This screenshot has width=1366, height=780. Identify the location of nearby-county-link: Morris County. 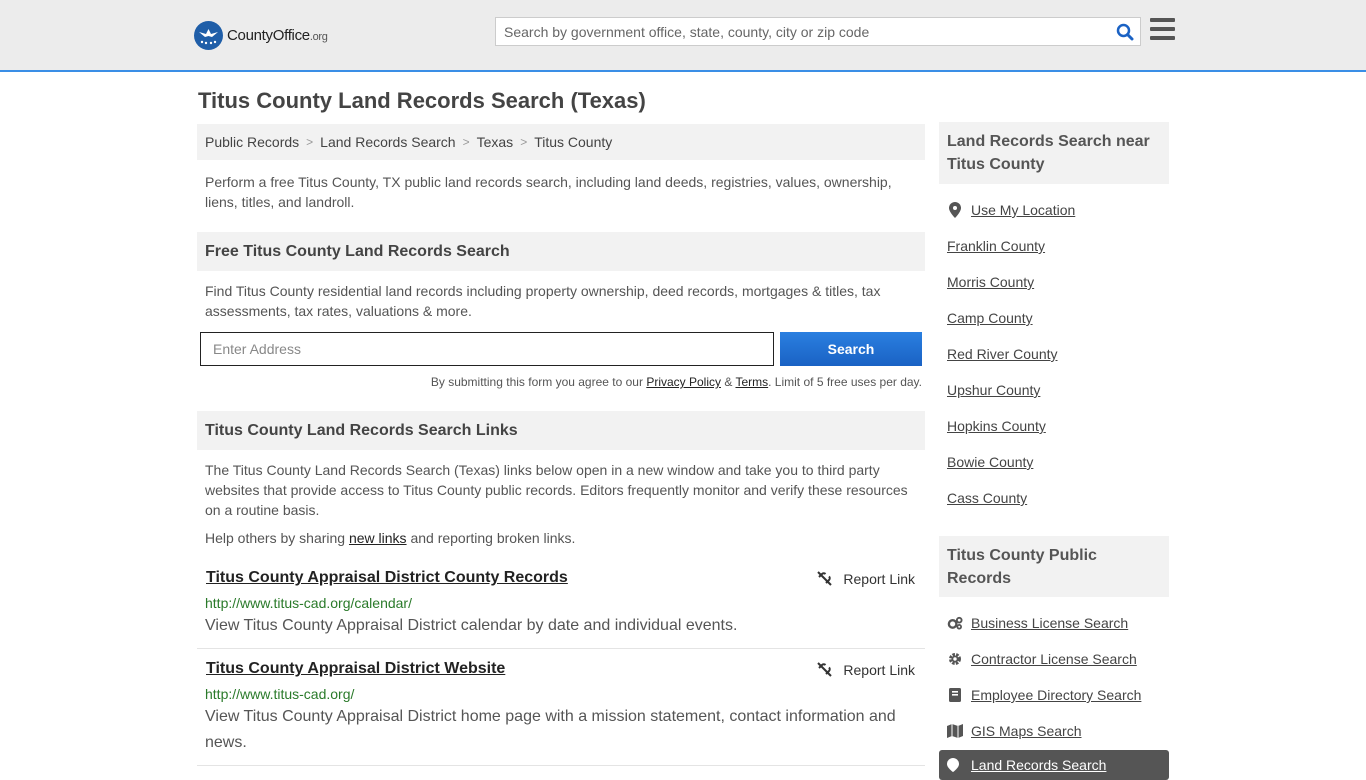
(990, 282).